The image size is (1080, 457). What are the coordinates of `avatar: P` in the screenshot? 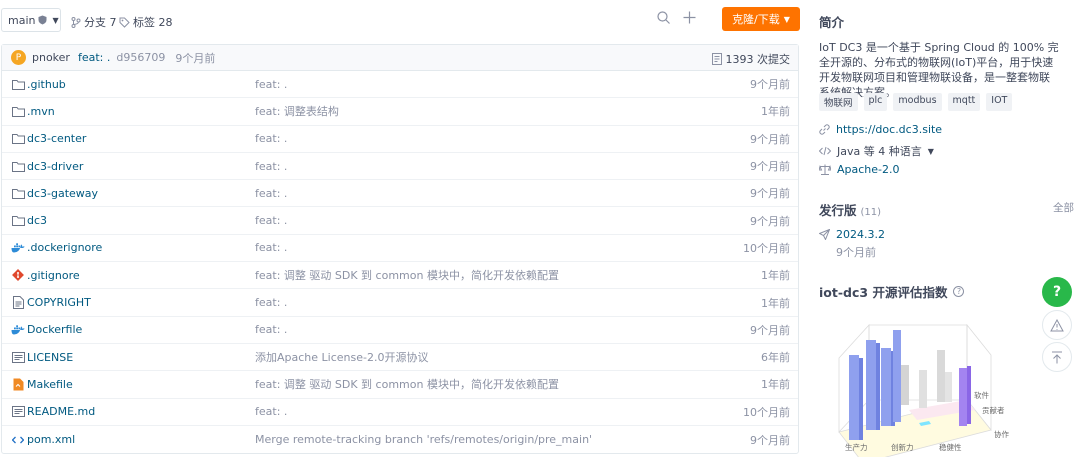 It's located at (18, 57).